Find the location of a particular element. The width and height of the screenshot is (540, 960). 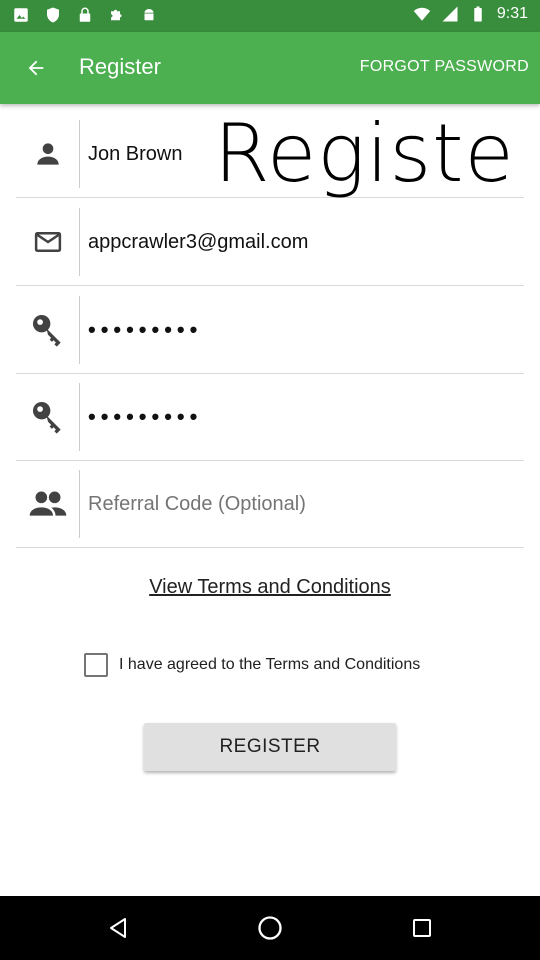

system-status: 9:31 is located at coordinates (470, 14).